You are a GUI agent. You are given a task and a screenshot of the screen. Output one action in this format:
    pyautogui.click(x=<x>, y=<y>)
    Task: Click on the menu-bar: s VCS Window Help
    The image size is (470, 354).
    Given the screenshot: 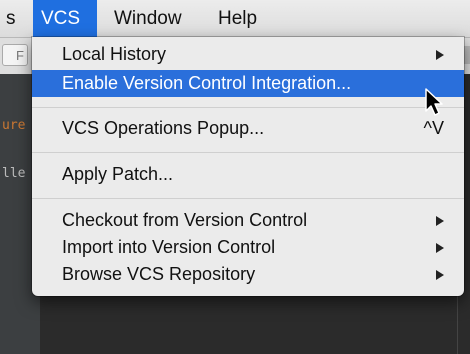 What is the action you would take?
    pyautogui.click(x=235, y=19)
    